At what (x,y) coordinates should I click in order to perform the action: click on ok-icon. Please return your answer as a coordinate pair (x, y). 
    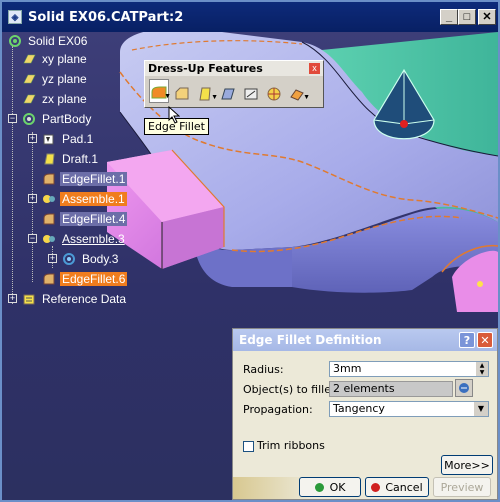
    Looking at the image, I should click on (319, 487).